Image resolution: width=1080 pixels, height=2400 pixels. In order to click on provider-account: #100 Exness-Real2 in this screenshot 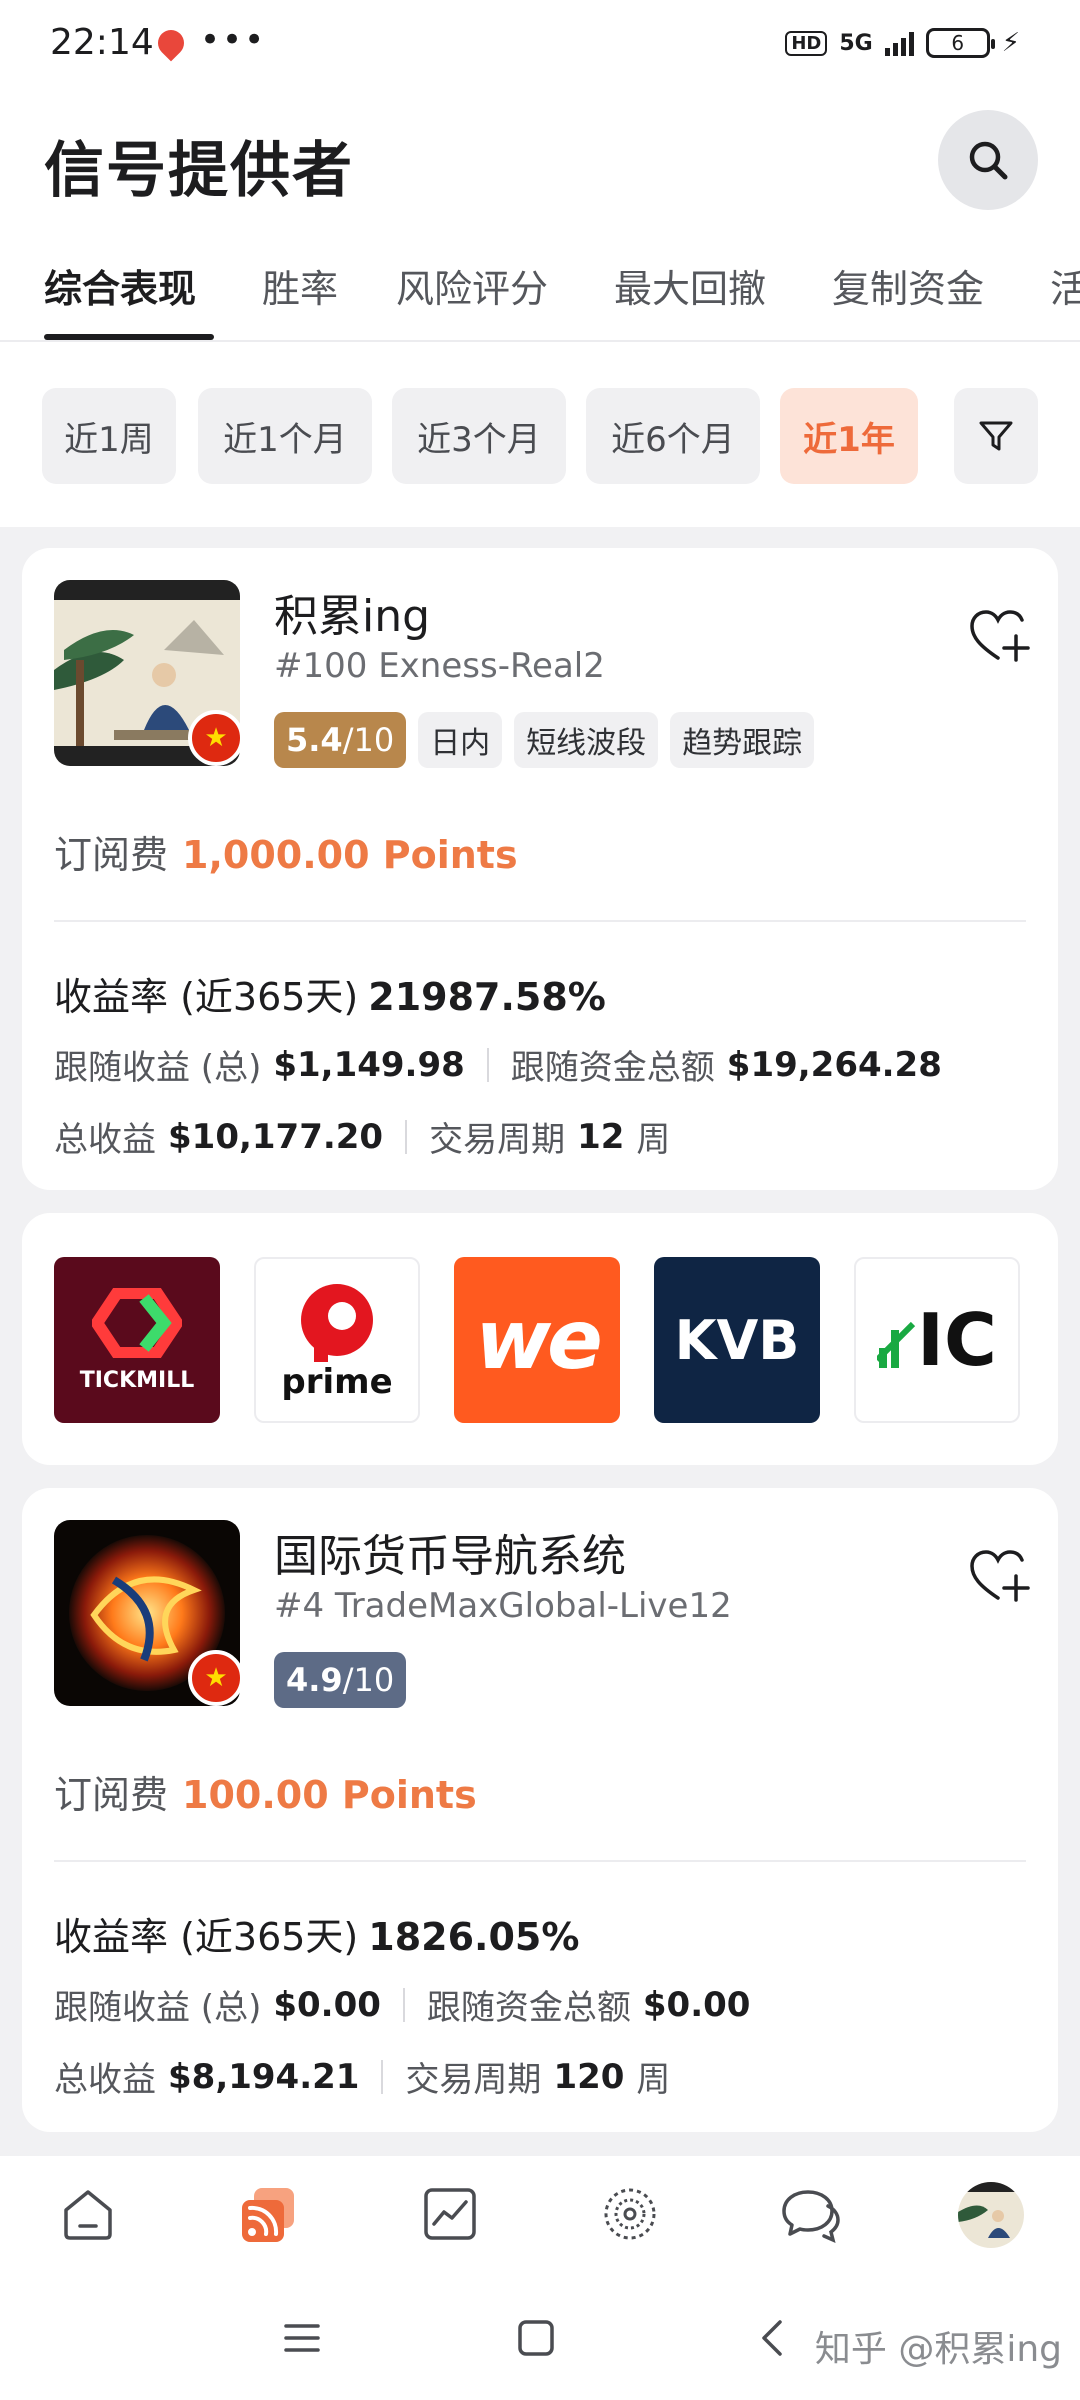, I will do `click(439, 666)`.